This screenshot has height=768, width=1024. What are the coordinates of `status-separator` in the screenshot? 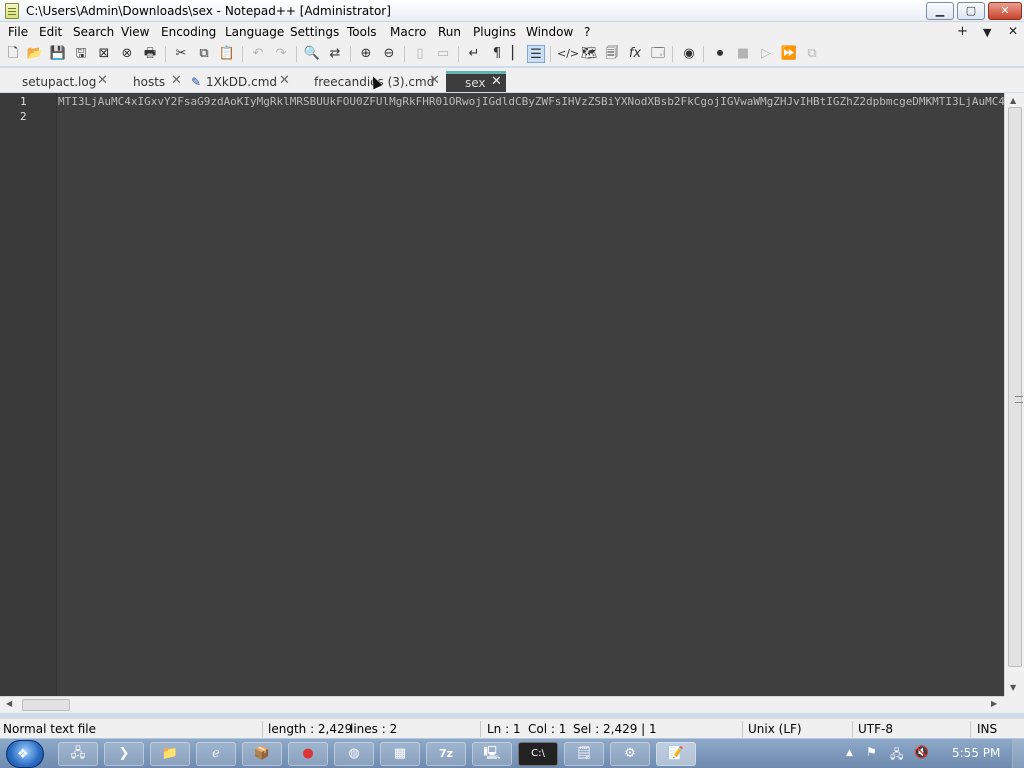 It's located at (742, 729).